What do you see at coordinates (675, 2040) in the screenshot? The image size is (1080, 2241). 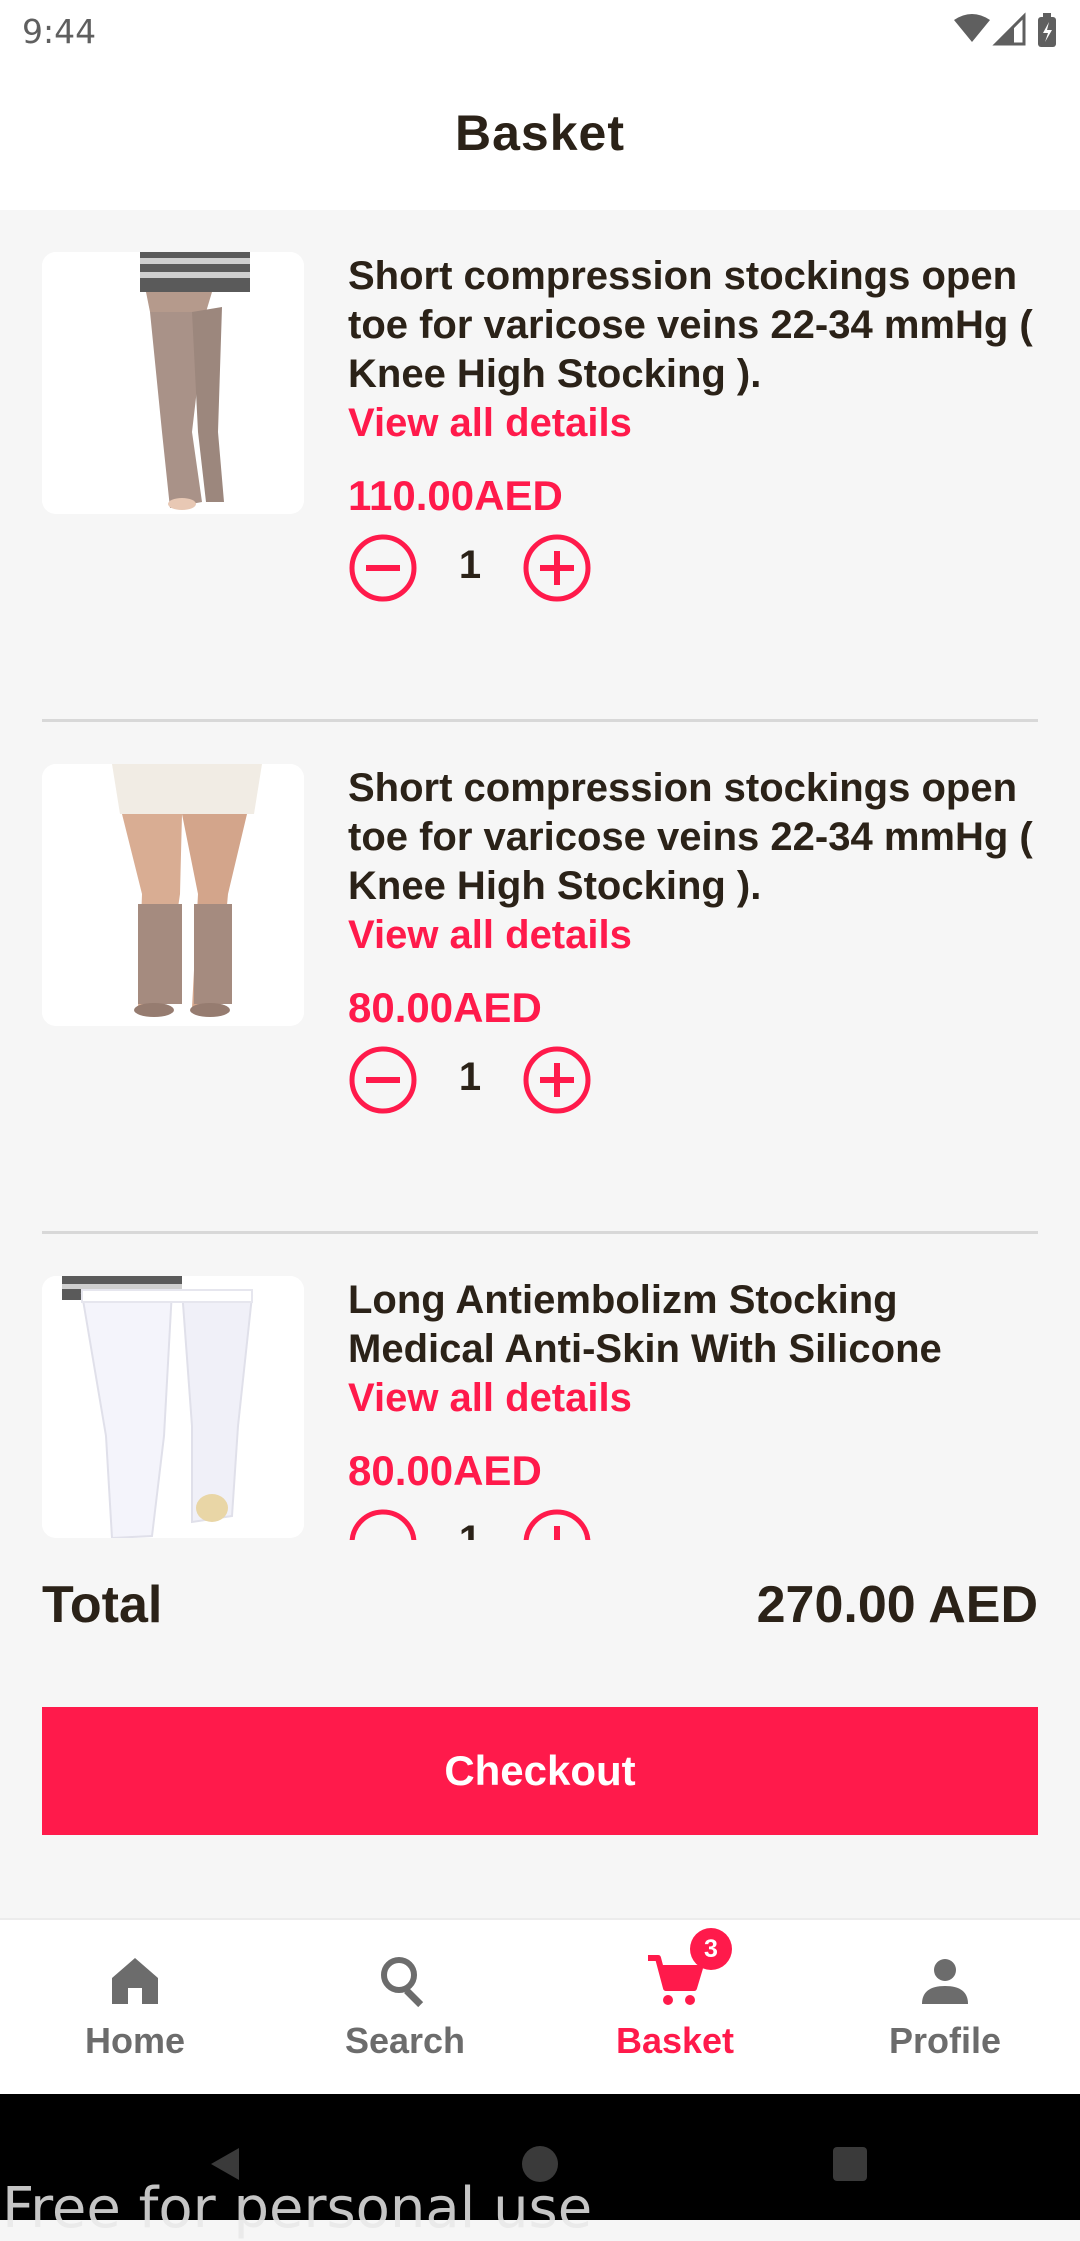 I see `nav-label-basket: Basket` at bounding box center [675, 2040].